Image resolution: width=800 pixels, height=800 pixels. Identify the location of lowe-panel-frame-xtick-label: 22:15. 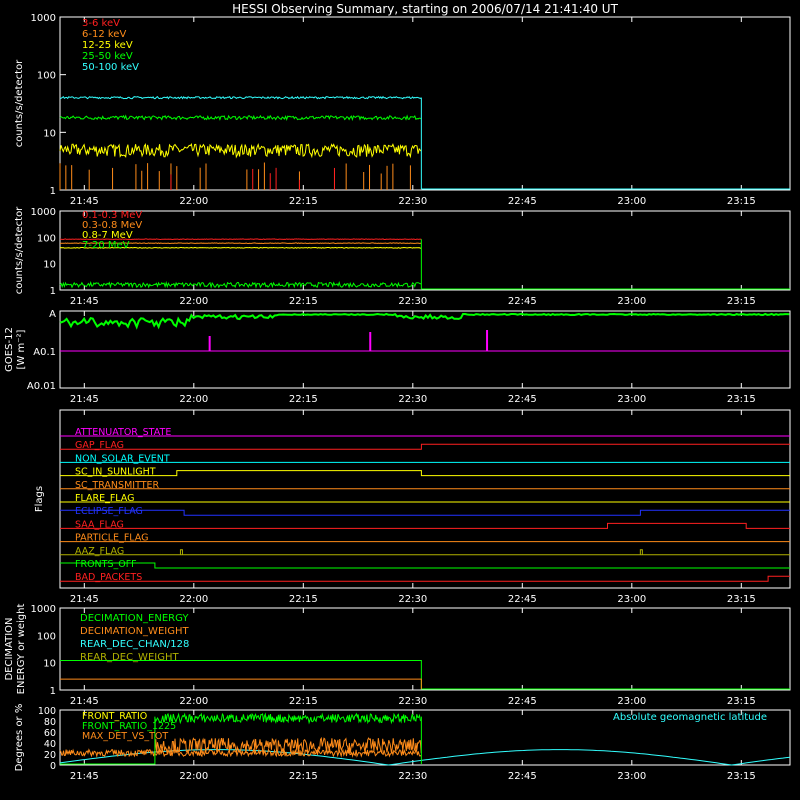
(303, 201).